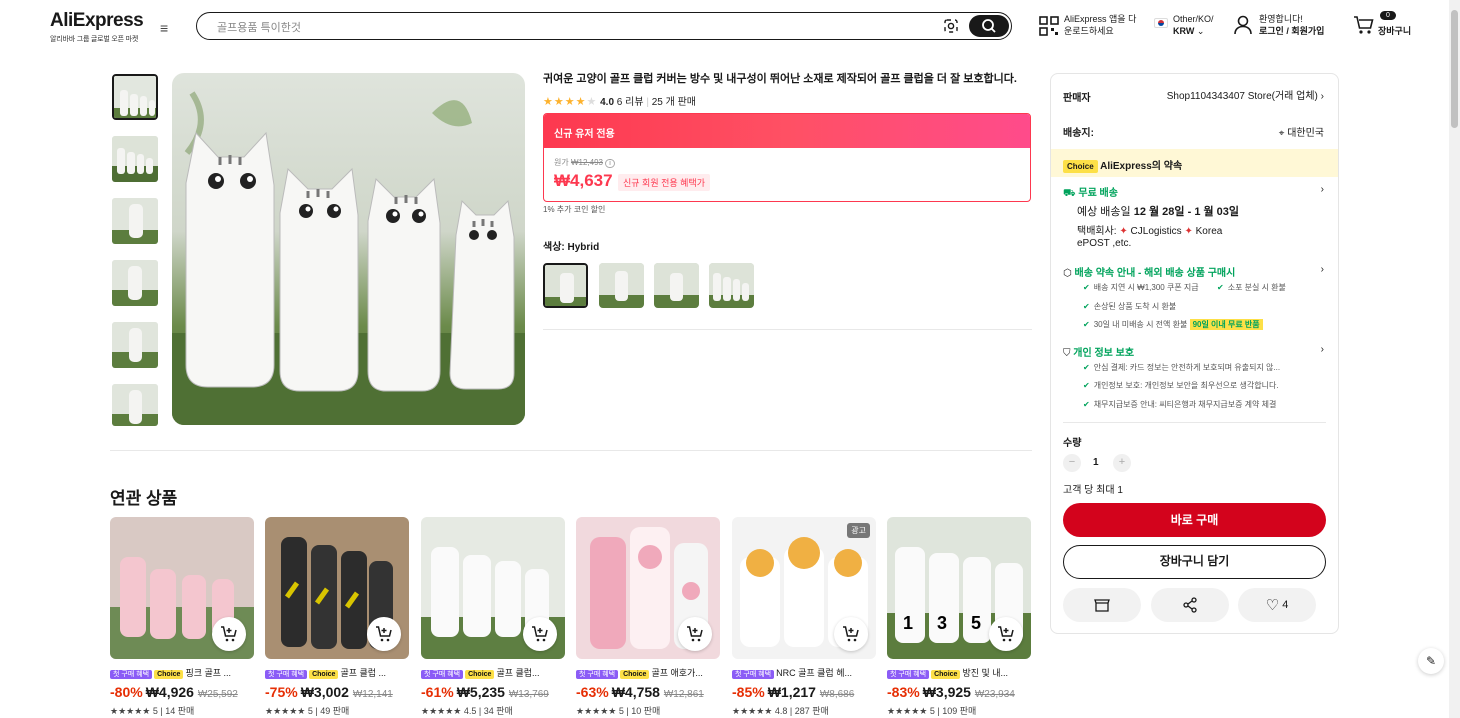 Image resolution: width=1460 pixels, height=718 pixels. I want to click on box-icon: ⬡, so click(1067, 273).